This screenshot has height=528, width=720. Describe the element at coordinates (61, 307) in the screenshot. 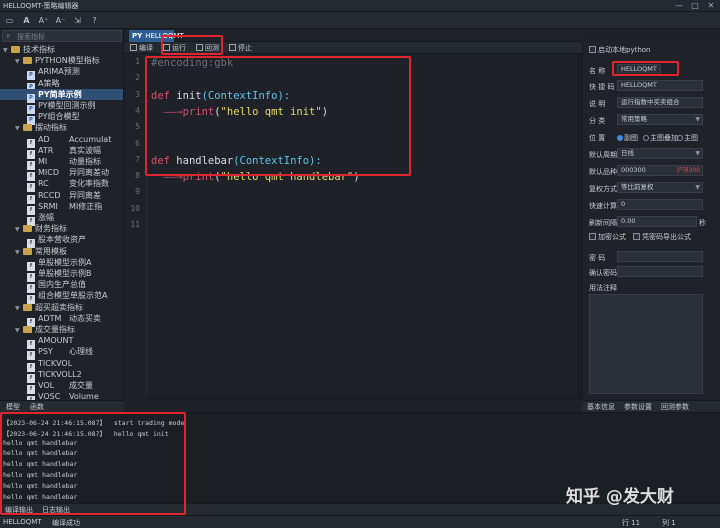

I see `tree-folder: ▼ 超买超卖指标` at that location.